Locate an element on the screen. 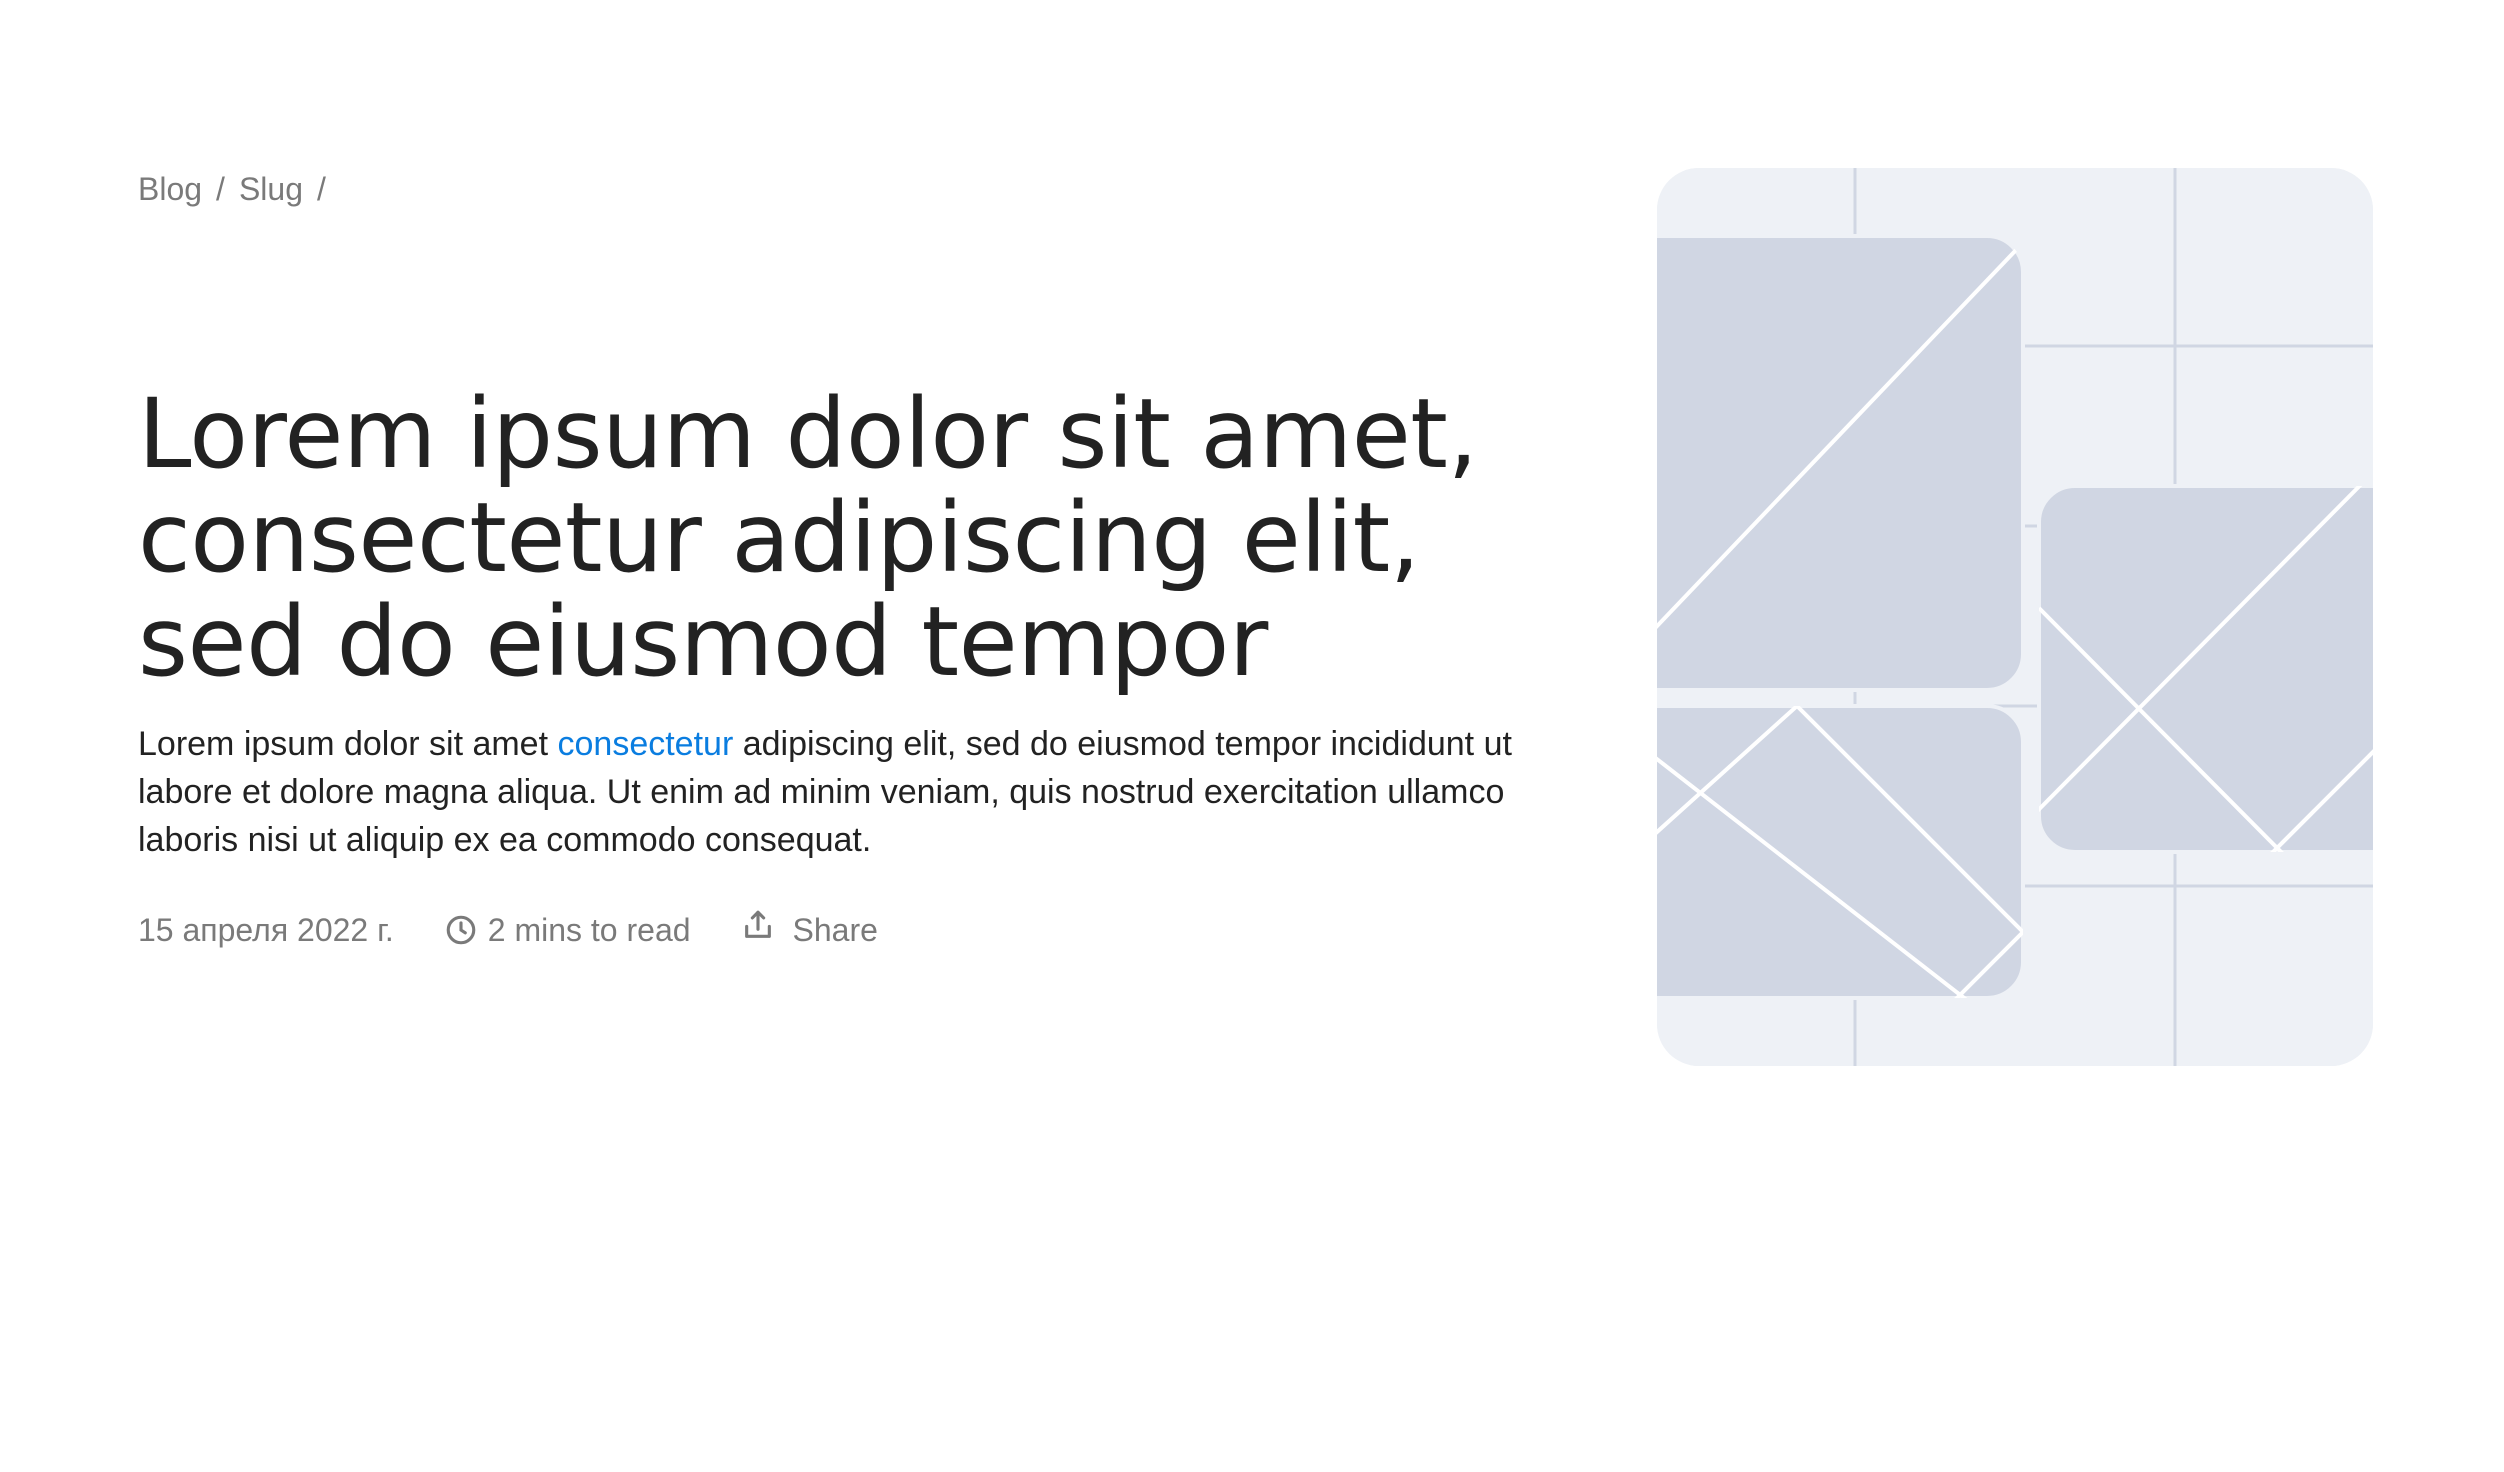  breadcrumb-item-blog: Blog is located at coordinates (170, 189).